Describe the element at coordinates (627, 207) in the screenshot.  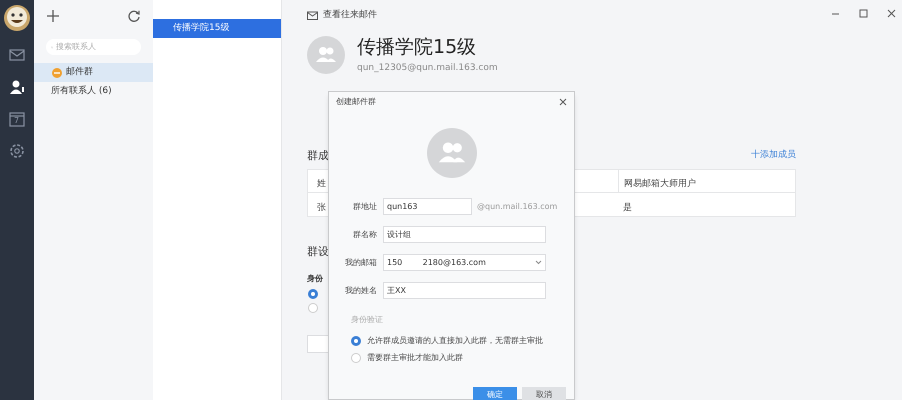
I see `table-cell: 是` at that location.